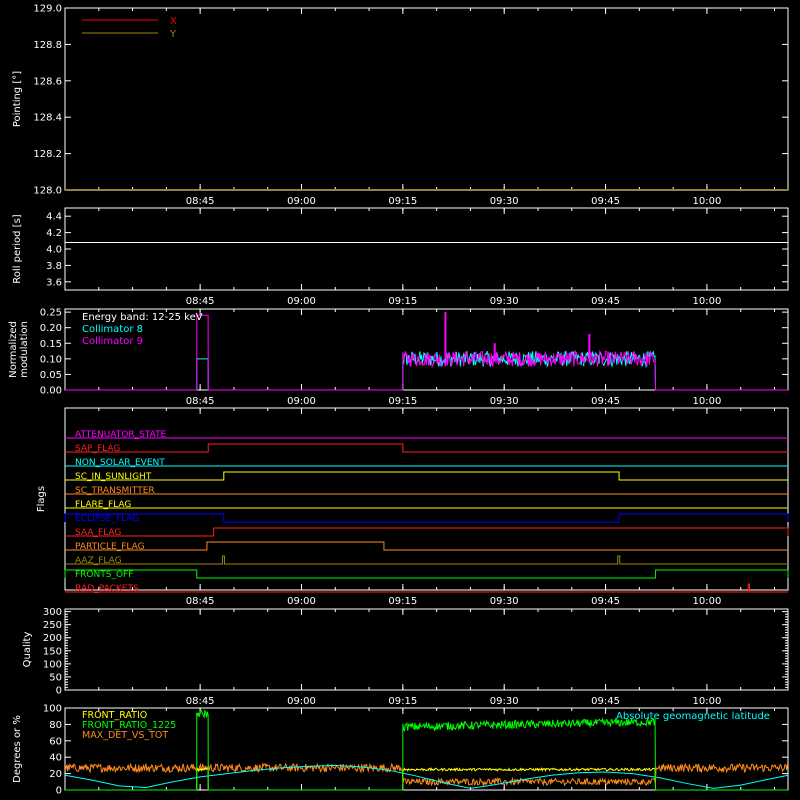 This screenshot has height=800, width=800. What do you see at coordinates (113, 477) in the screenshot?
I see `flag-label: SC_IN_SUNLIGHT` at bounding box center [113, 477].